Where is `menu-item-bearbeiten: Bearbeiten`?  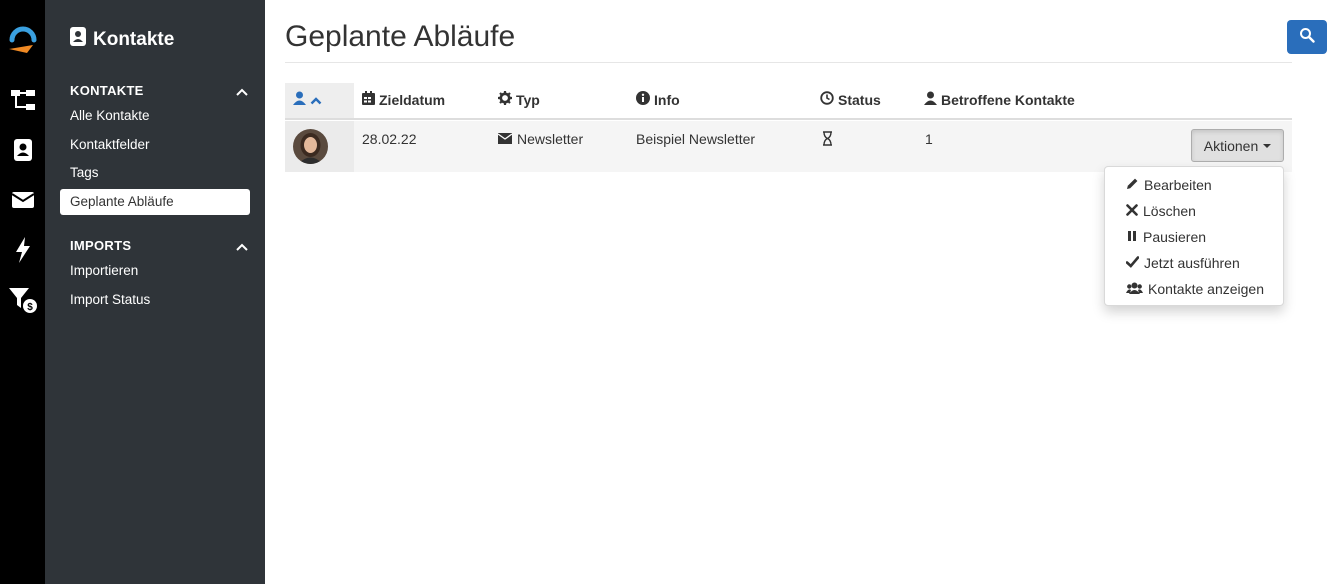
menu-item-bearbeiten: Bearbeiten is located at coordinates (1194, 185).